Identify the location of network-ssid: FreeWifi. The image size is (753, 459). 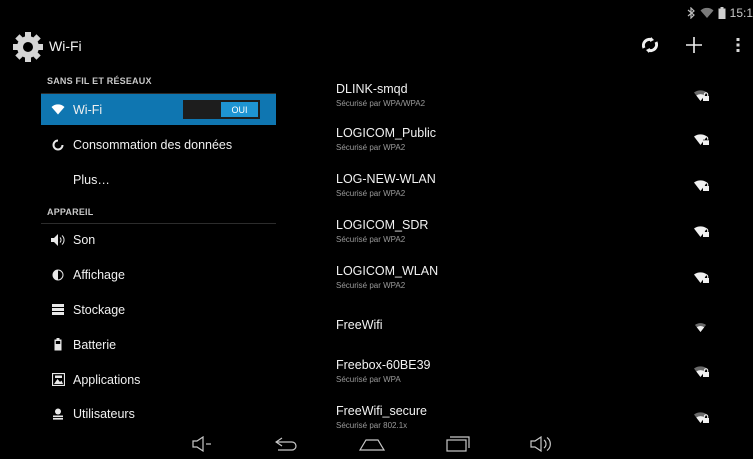
(359, 325).